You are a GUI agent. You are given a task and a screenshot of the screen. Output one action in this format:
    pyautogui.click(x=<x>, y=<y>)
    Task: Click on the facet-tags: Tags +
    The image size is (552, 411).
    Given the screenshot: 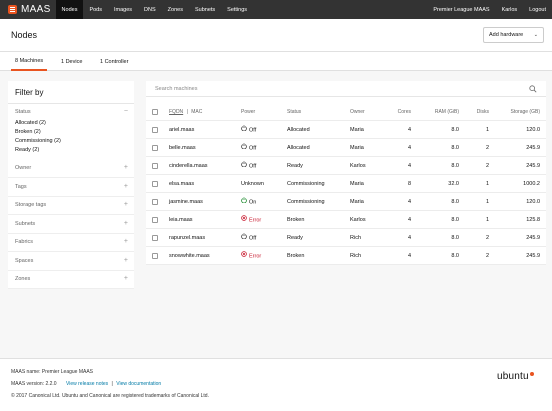 What is the action you would take?
    pyautogui.click(x=71, y=188)
    